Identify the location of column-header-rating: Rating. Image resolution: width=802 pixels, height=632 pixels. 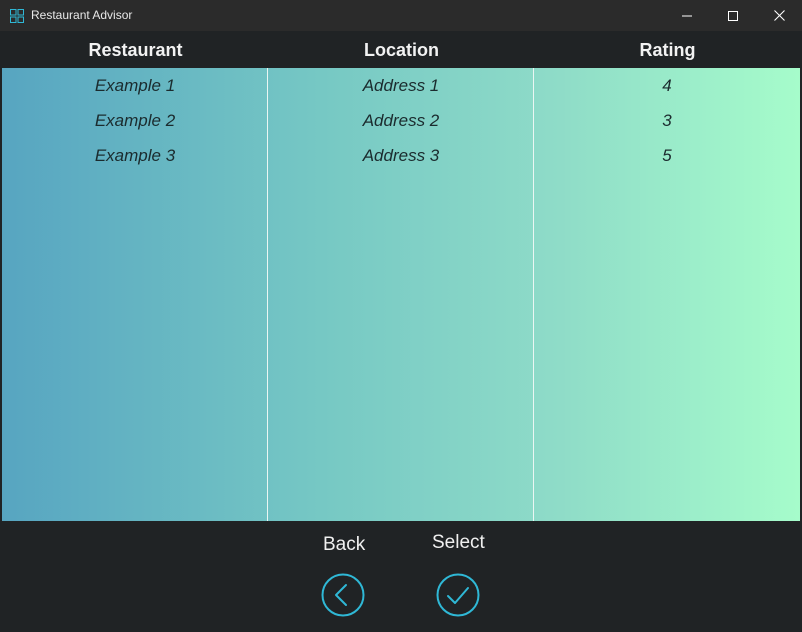
(667, 49).